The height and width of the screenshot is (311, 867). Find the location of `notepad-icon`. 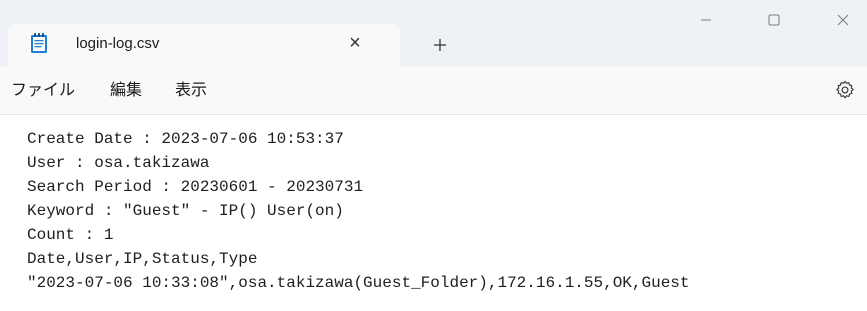

notepad-icon is located at coordinates (39, 43).